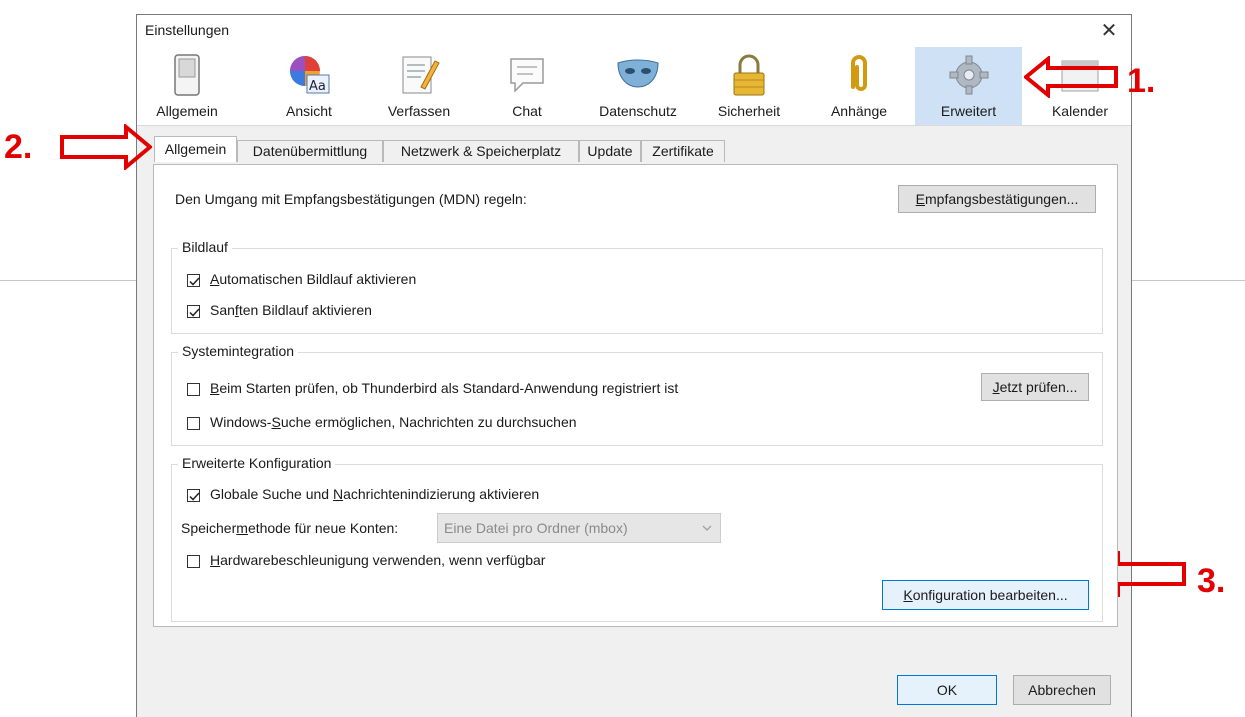 Image resolution: width=1245 pixels, height=717 pixels. I want to click on toolbar-item-ansicht: Aa Ansicht, so click(309, 86).